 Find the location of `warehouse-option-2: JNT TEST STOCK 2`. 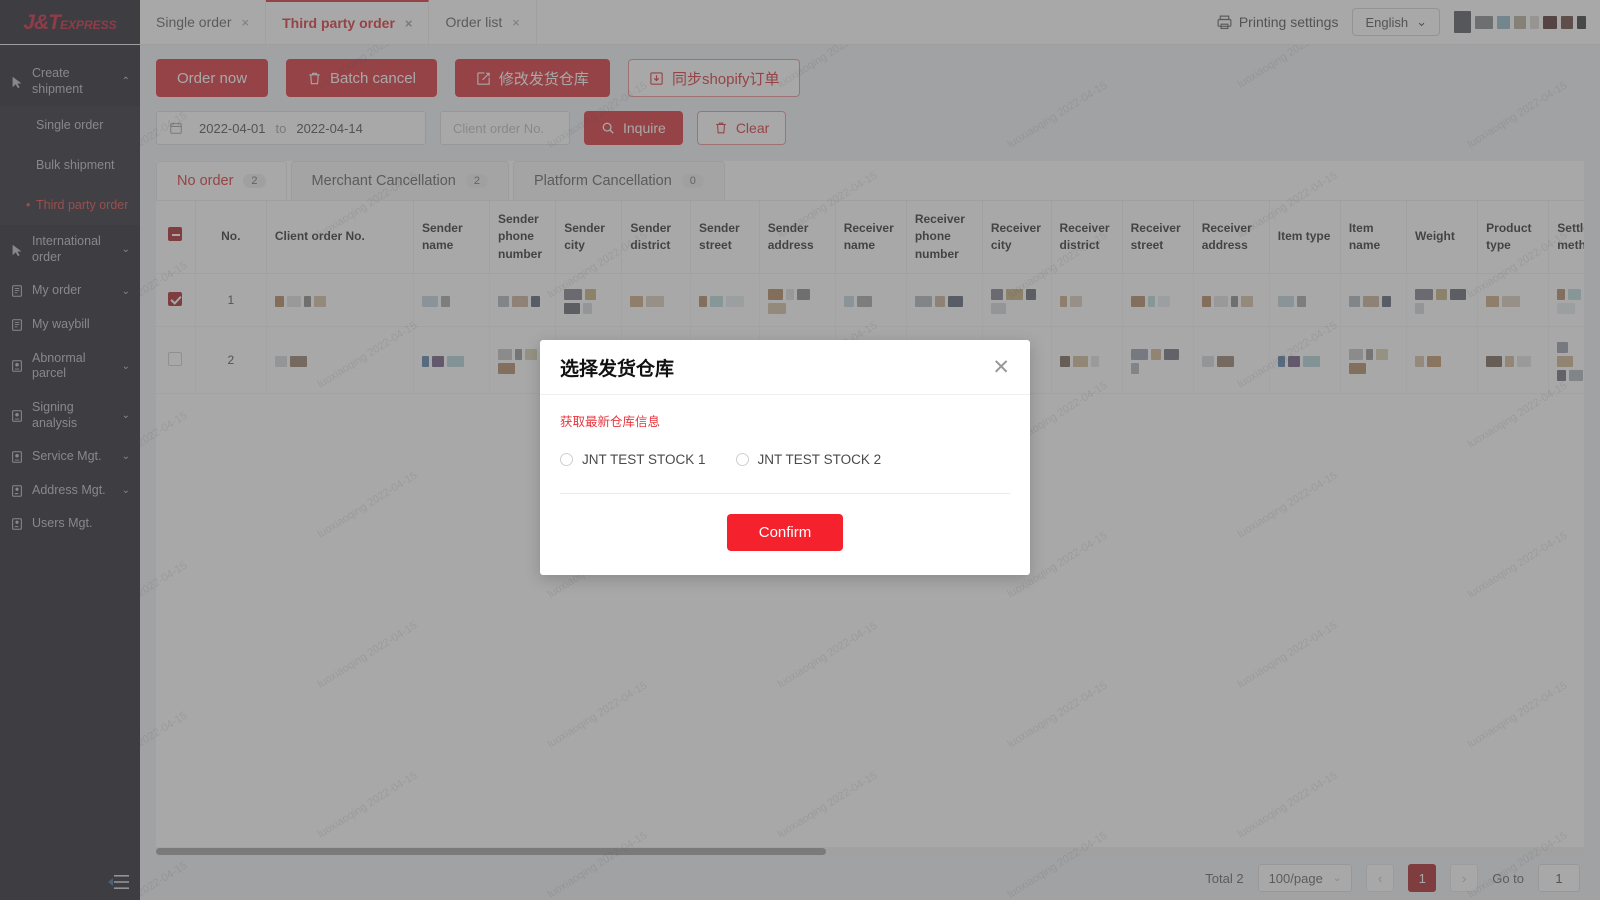

warehouse-option-2: JNT TEST STOCK 2 is located at coordinates (808, 459).